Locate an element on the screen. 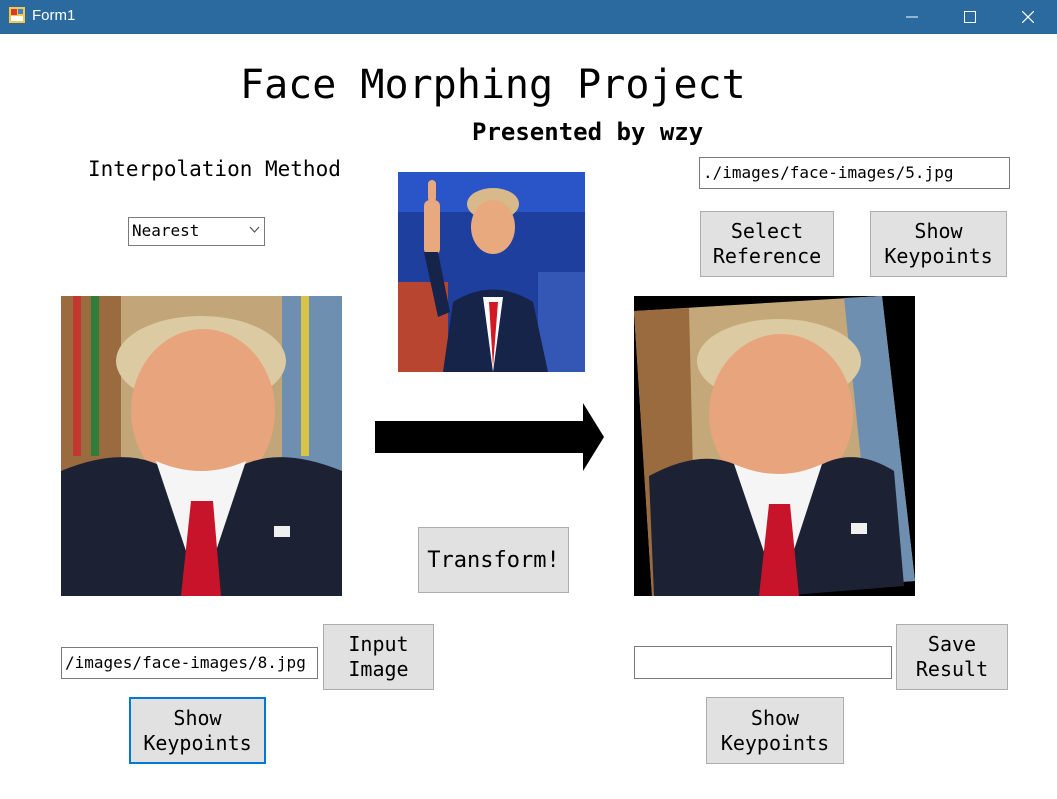  close-icon is located at coordinates (1028, 17).